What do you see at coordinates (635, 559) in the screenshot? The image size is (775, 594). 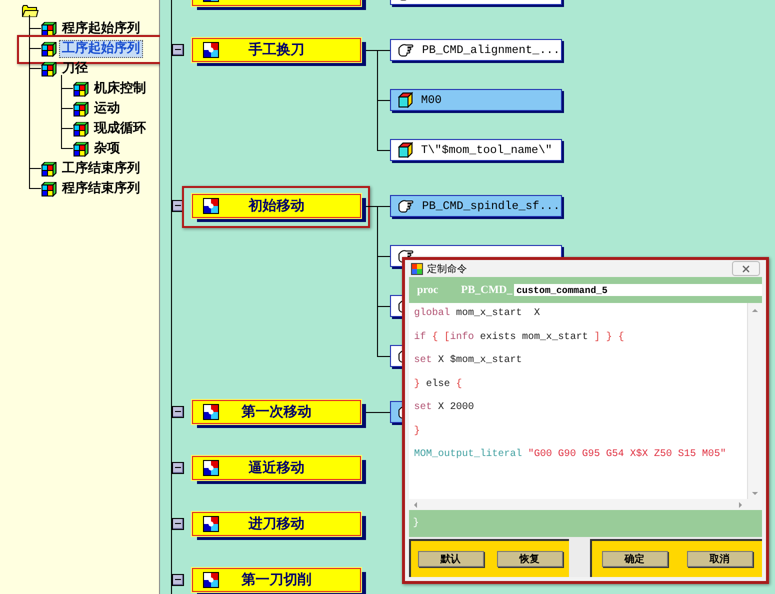 I see `dialog-button: 确定` at bounding box center [635, 559].